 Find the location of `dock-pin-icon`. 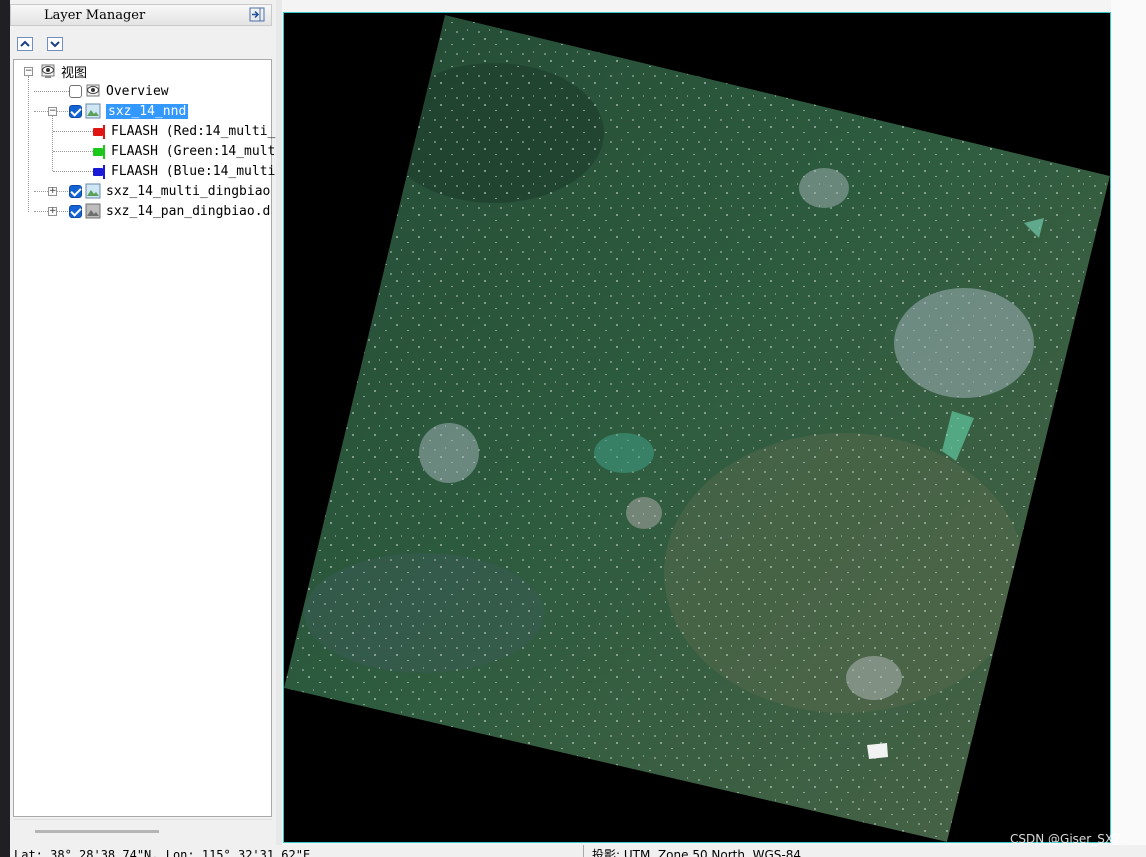

dock-pin-icon is located at coordinates (258, 15).